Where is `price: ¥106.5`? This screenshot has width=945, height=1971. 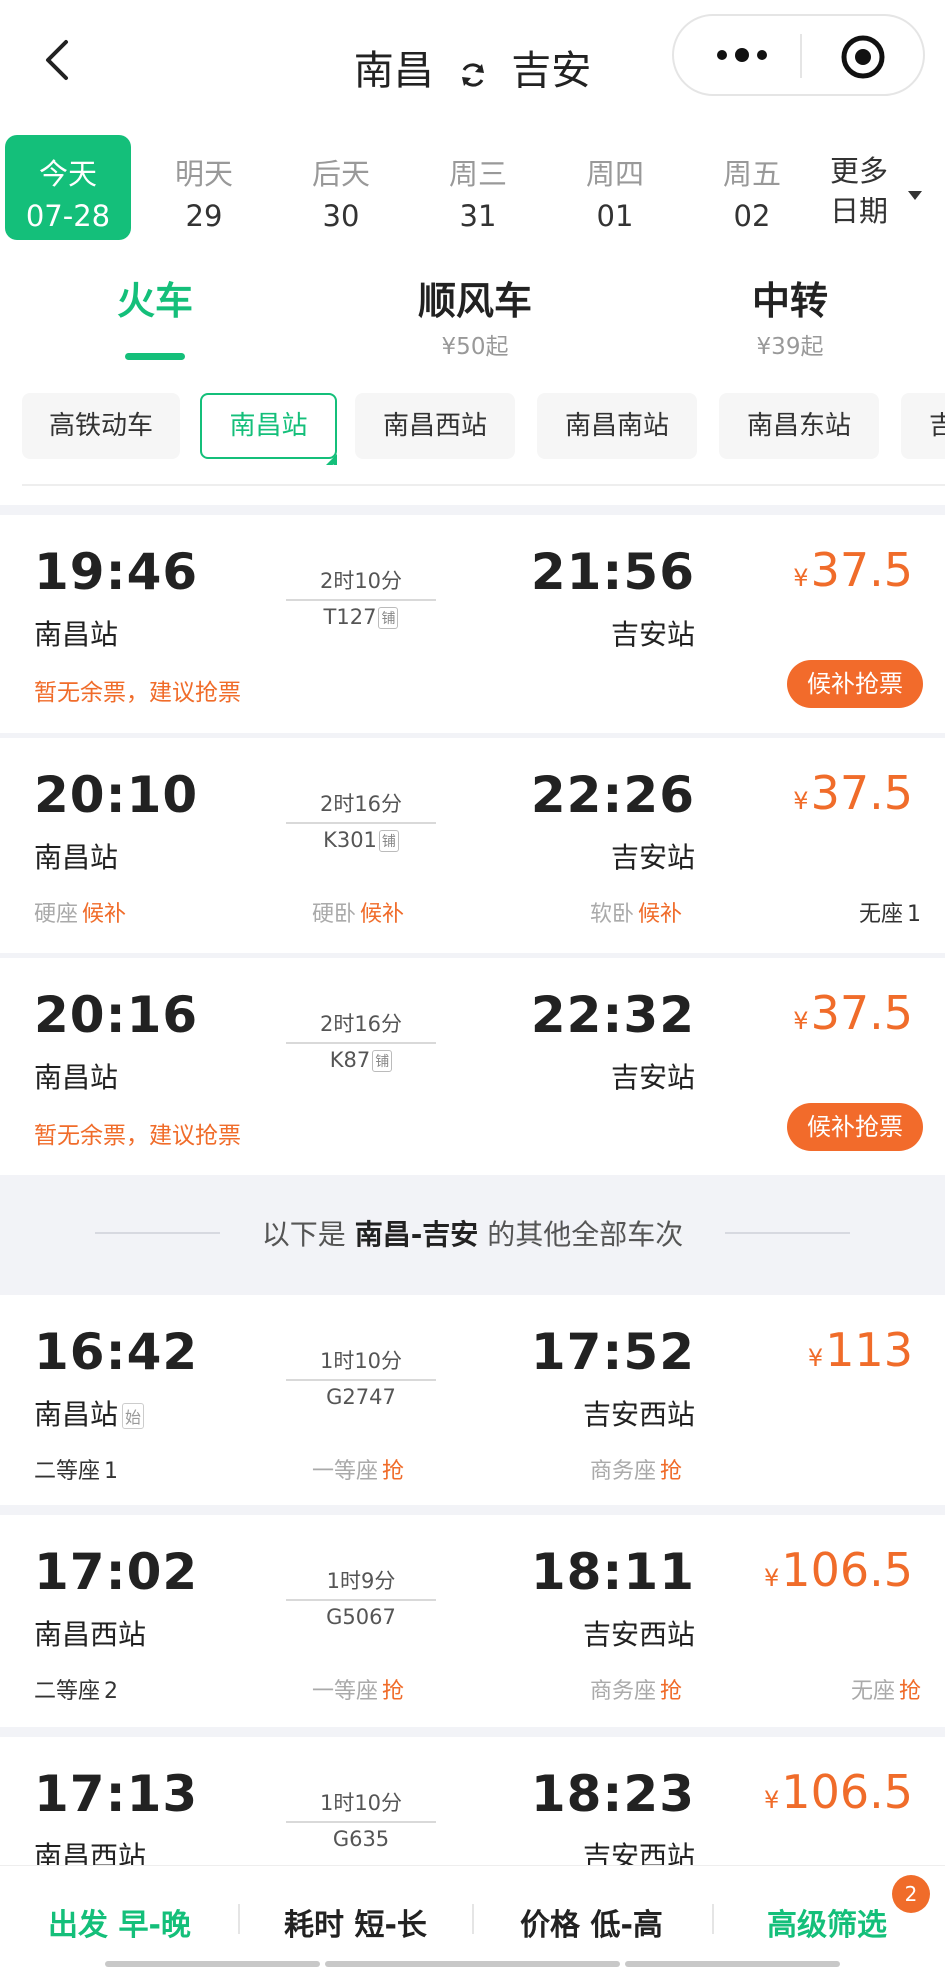
price: ¥106.5 is located at coordinates (838, 1792).